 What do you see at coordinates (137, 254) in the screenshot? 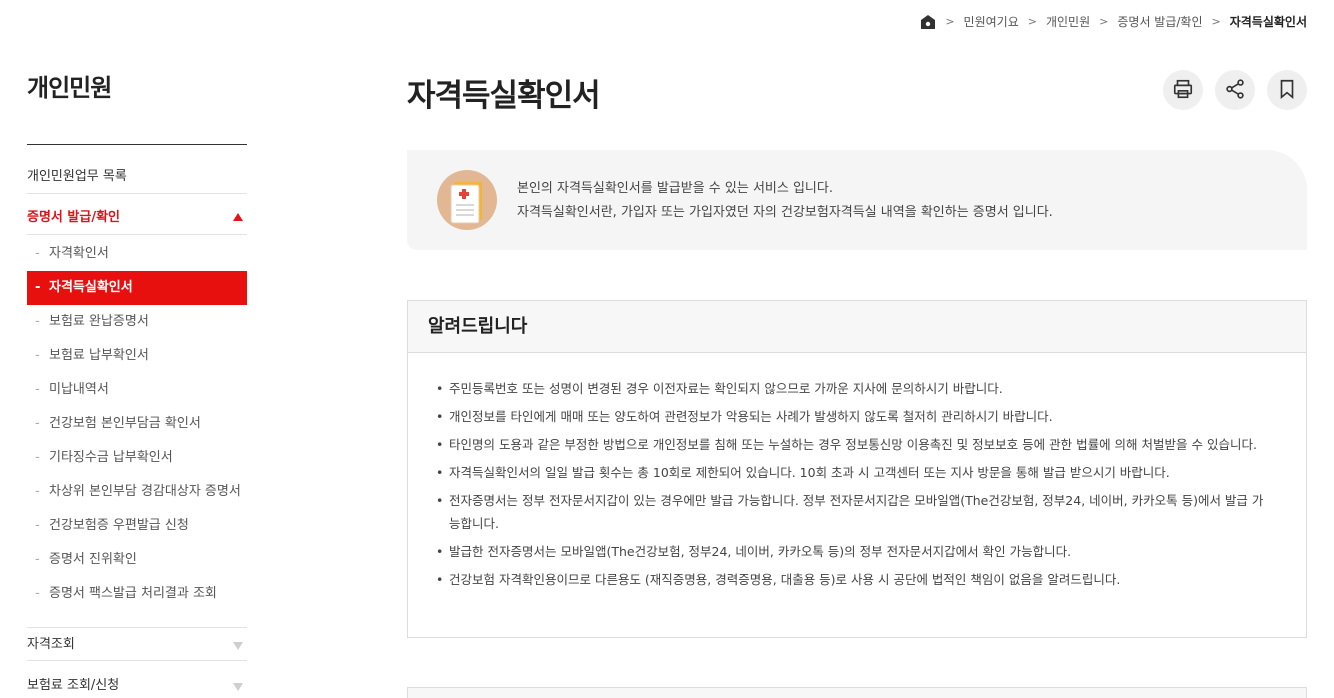
I see `submenu-item: - 자격확인서` at bounding box center [137, 254].